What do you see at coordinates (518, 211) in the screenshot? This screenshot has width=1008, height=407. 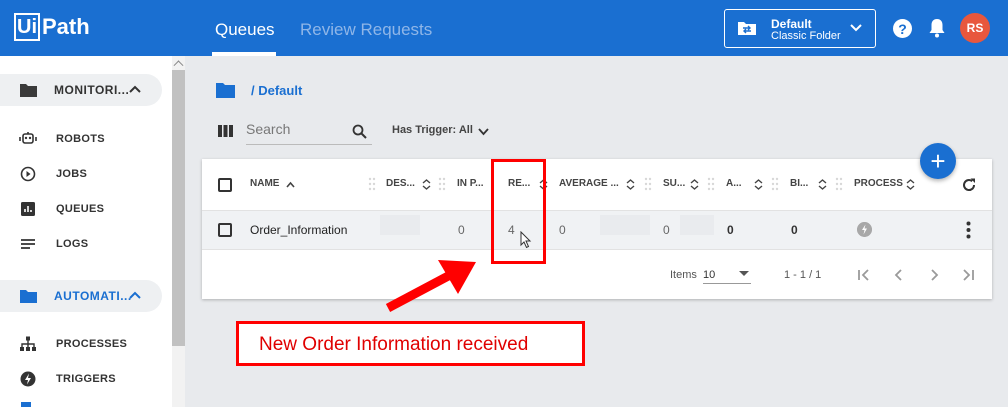 I see `remaining-column-highlight` at bounding box center [518, 211].